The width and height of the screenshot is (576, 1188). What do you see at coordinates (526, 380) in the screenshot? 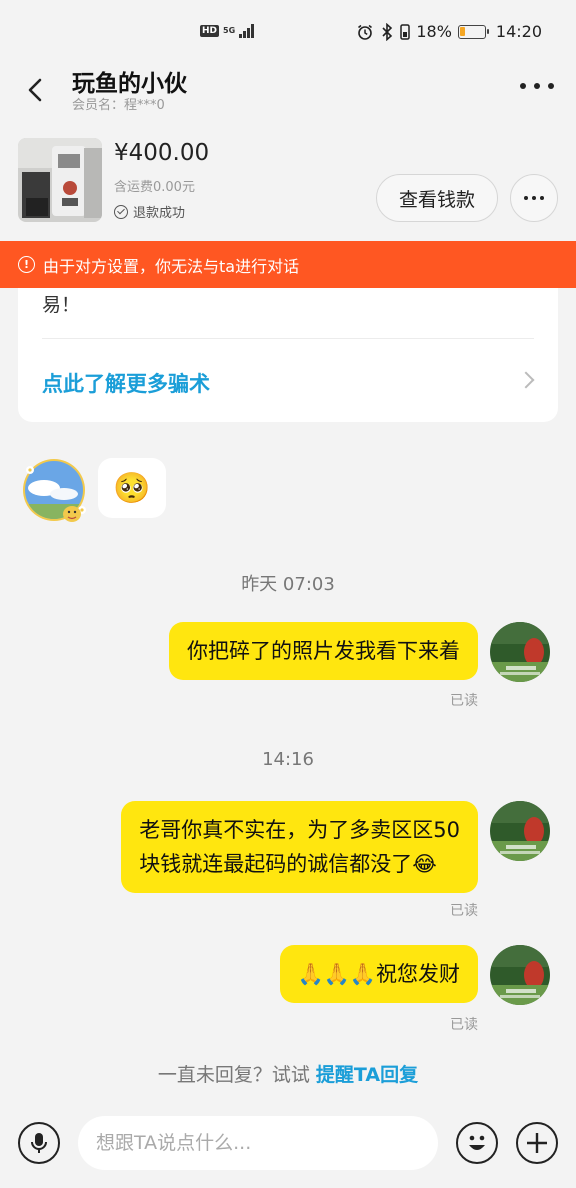
I see `chevron-right-icon` at bounding box center [526, 380].